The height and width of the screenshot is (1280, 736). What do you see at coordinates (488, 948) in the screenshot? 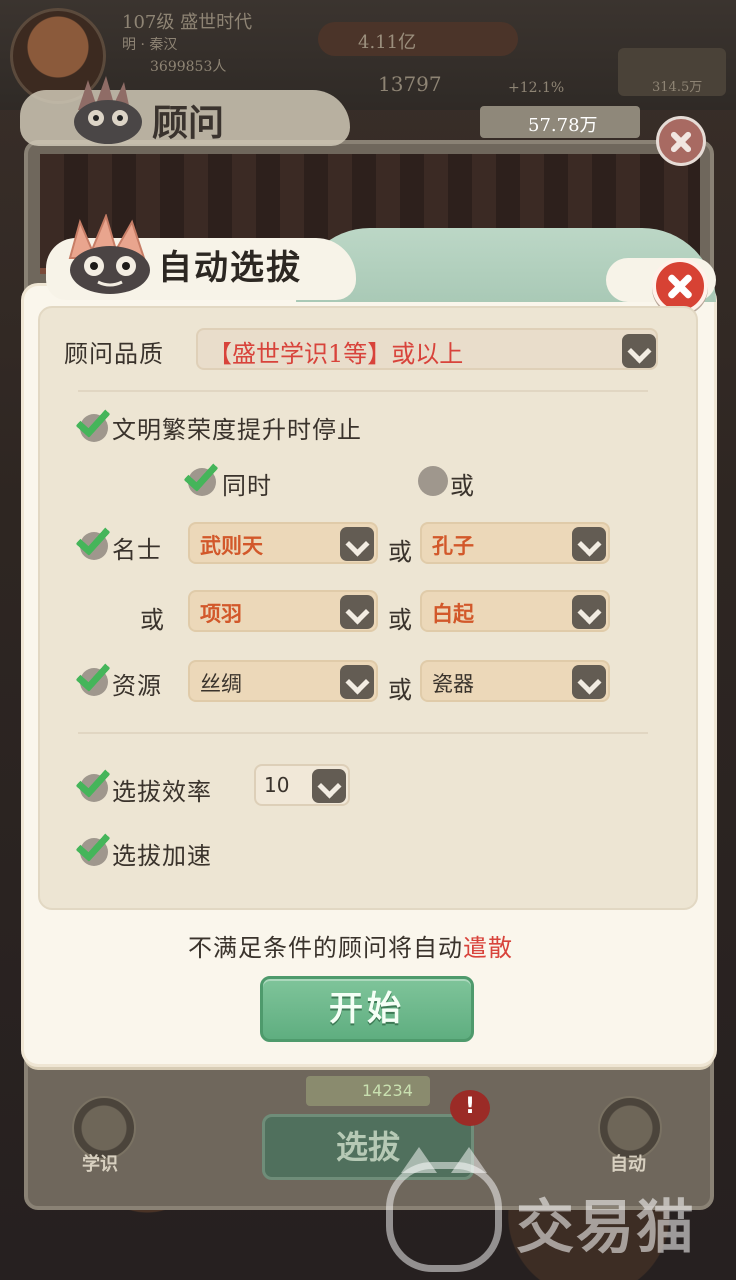
I see `notice-emphasis: 遣散` at bounding box center [488, 948].